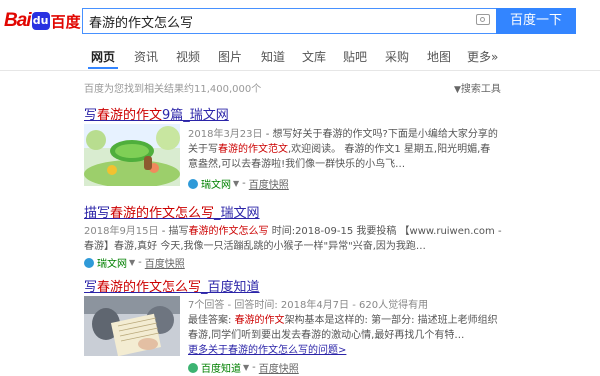  What do you see at coordinates (355, 56) in the screenshot?
I see `tab-tieba: 贴吧` at bounding box center [355, 56].